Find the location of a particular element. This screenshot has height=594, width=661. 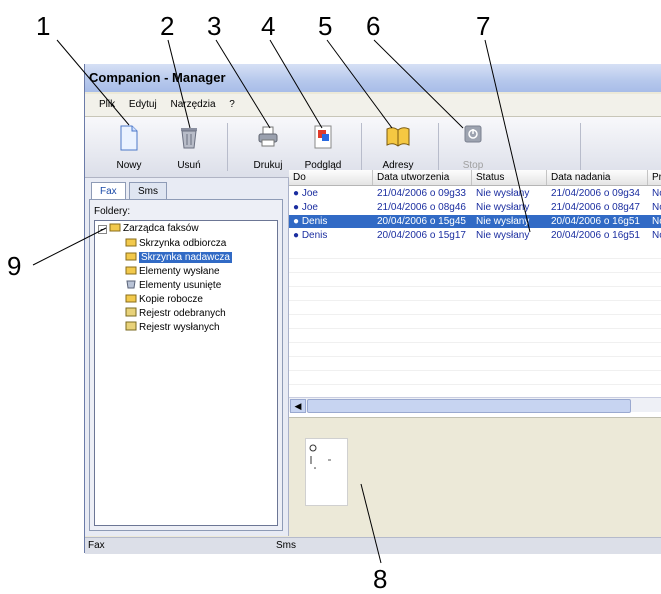

callout-4: 4 is located at coordinates (268, 26).